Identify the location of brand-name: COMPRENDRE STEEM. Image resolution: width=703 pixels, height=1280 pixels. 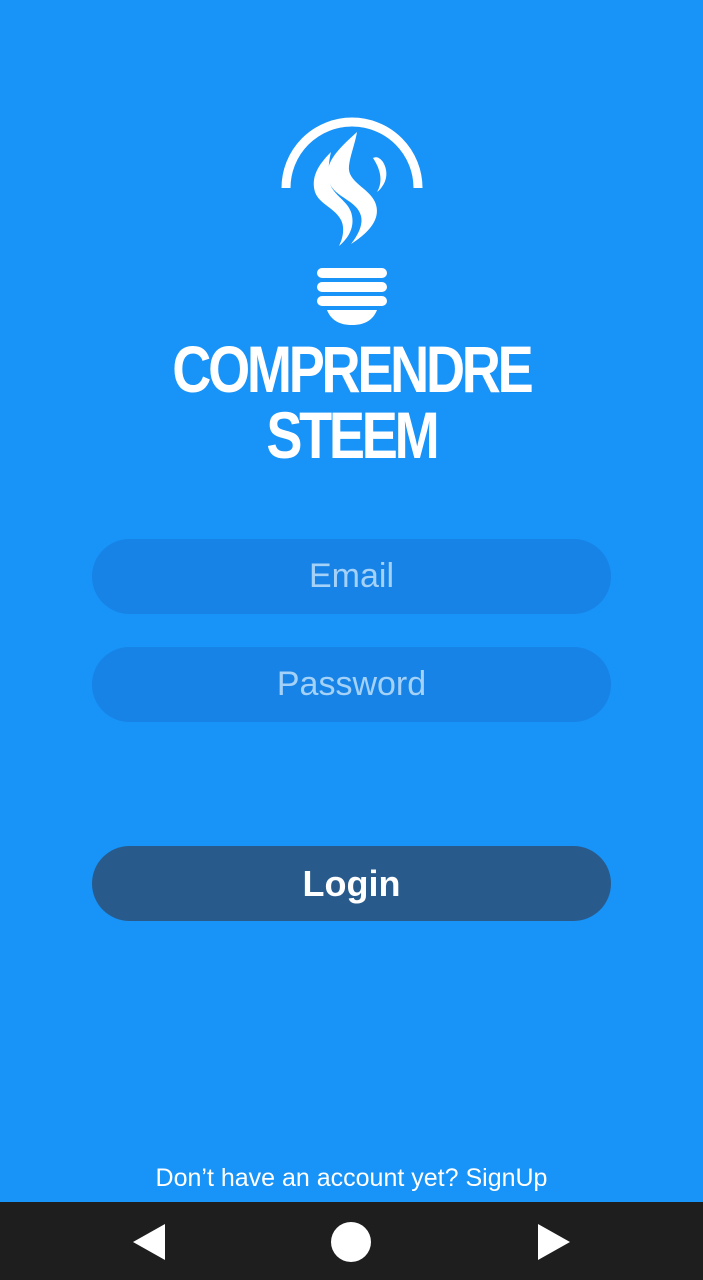
(351, 402).